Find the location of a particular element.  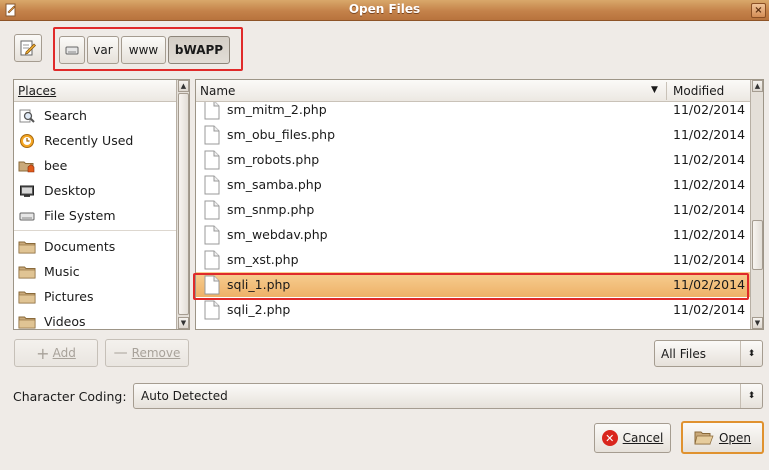

remove-label: Remove is located at coordinates (156, 353).